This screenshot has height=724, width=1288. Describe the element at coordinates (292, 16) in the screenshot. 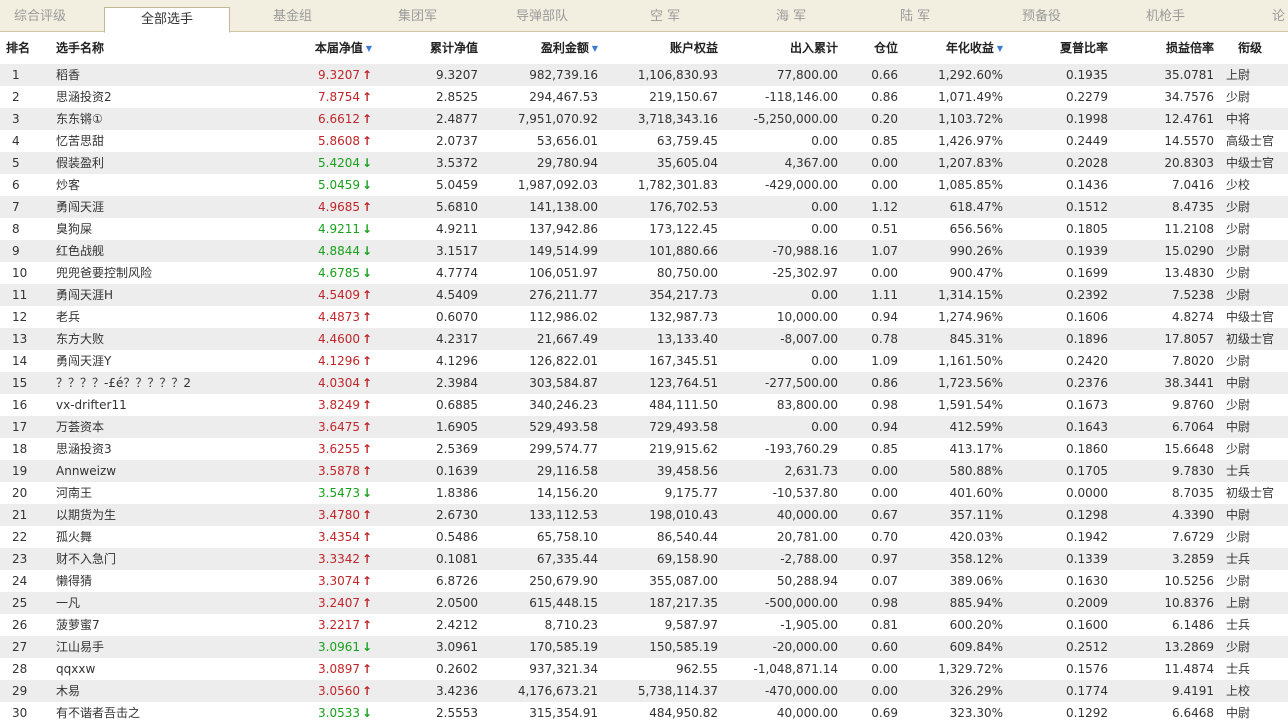

I see `tab-2: 基金组` at that location.